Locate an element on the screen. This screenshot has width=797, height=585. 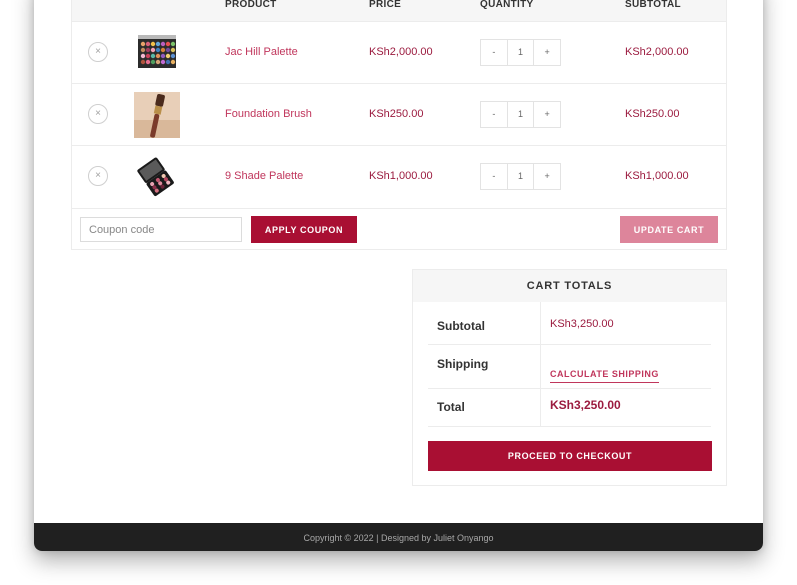
compact-palette-thumbnail is located at coordinates (157, 177).